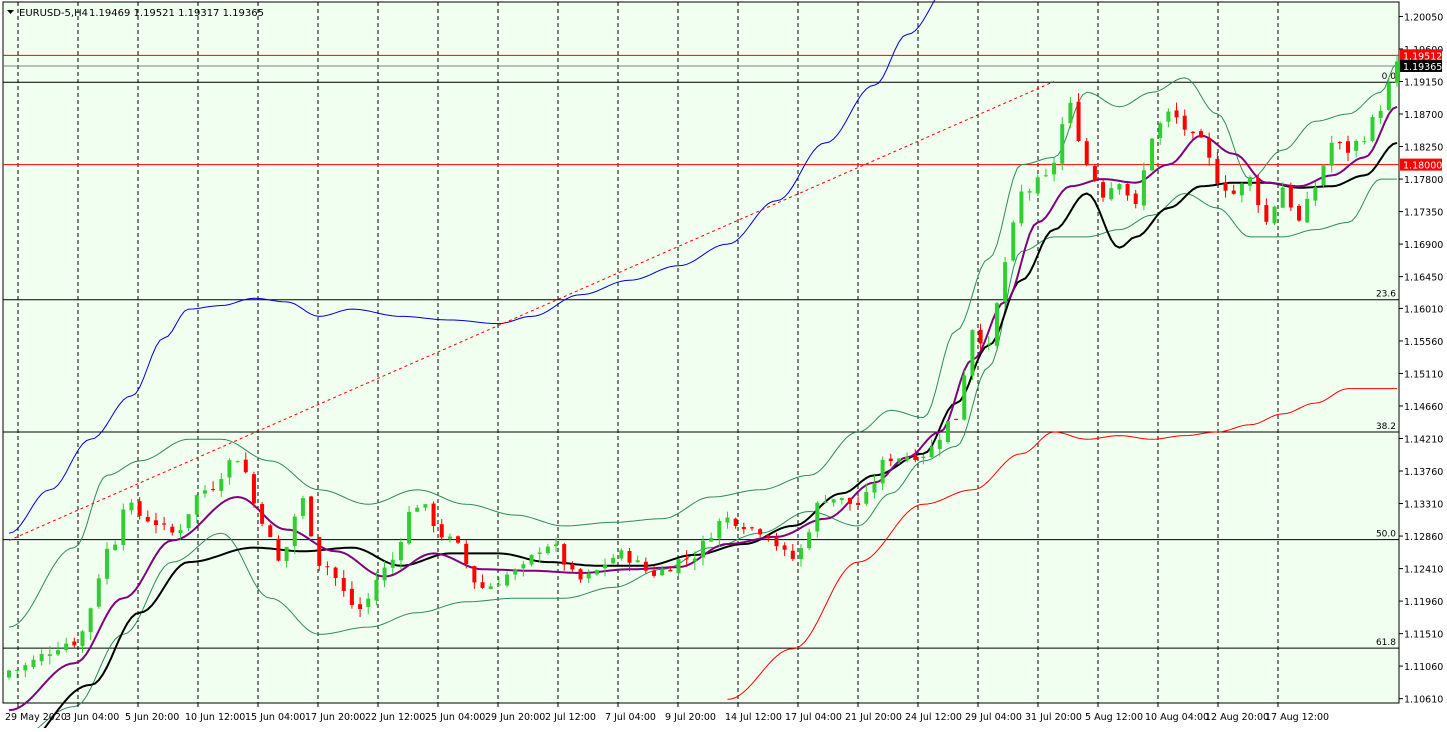 The height and width of the screenshot is (732, 1447). Describe the element at coordinates (1423, 82) in the screenshot. I see `y-tick-label: 1.19150` at that location.